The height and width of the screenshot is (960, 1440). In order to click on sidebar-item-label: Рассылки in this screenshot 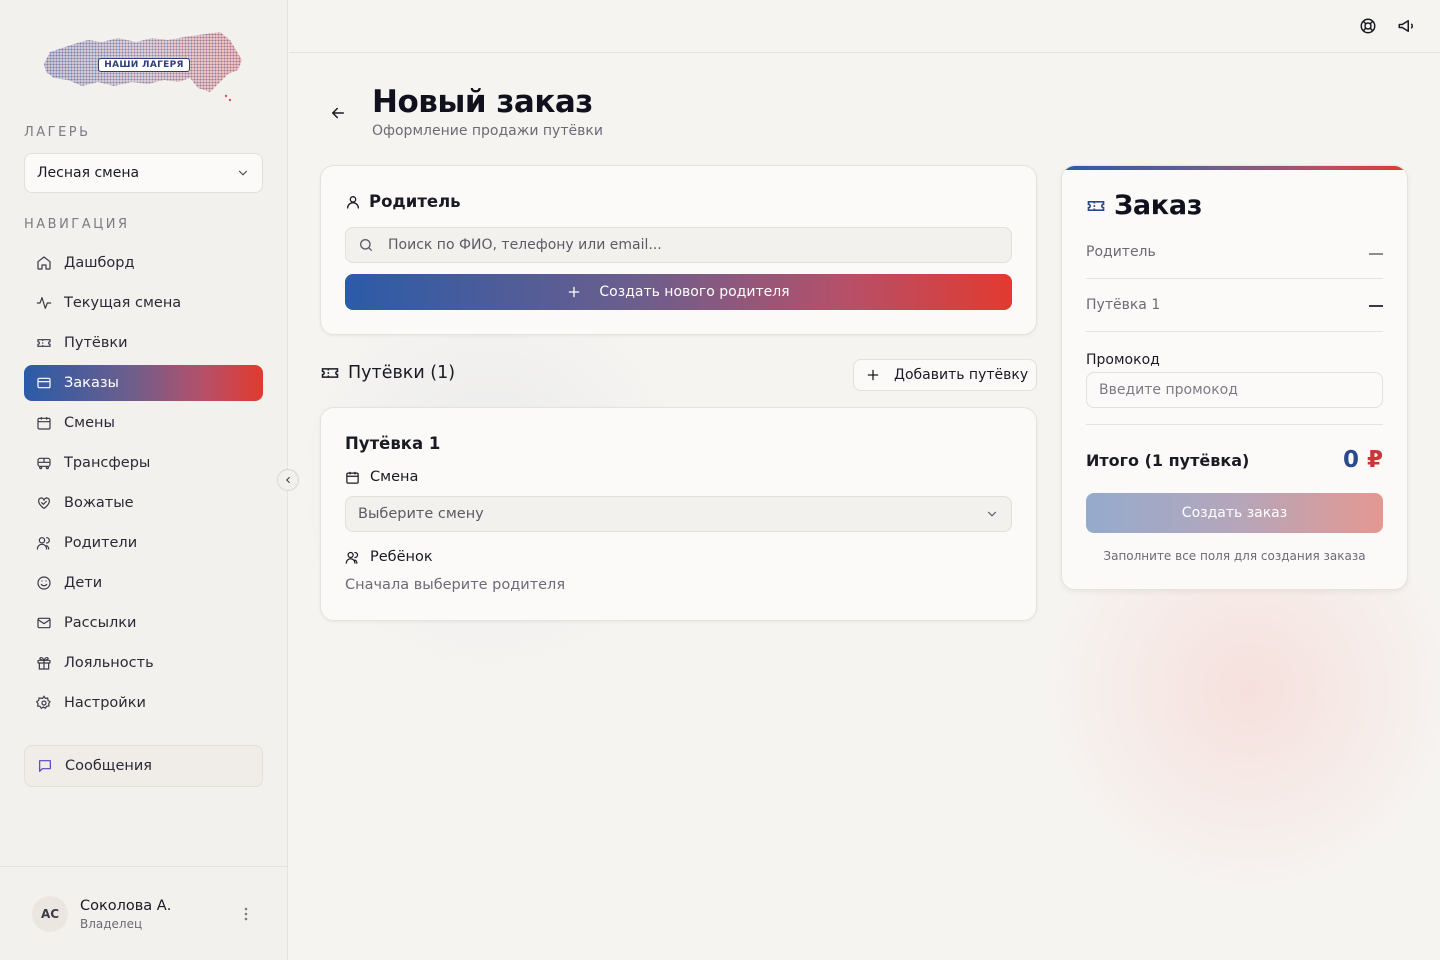, I will do `click(100, 623)`.